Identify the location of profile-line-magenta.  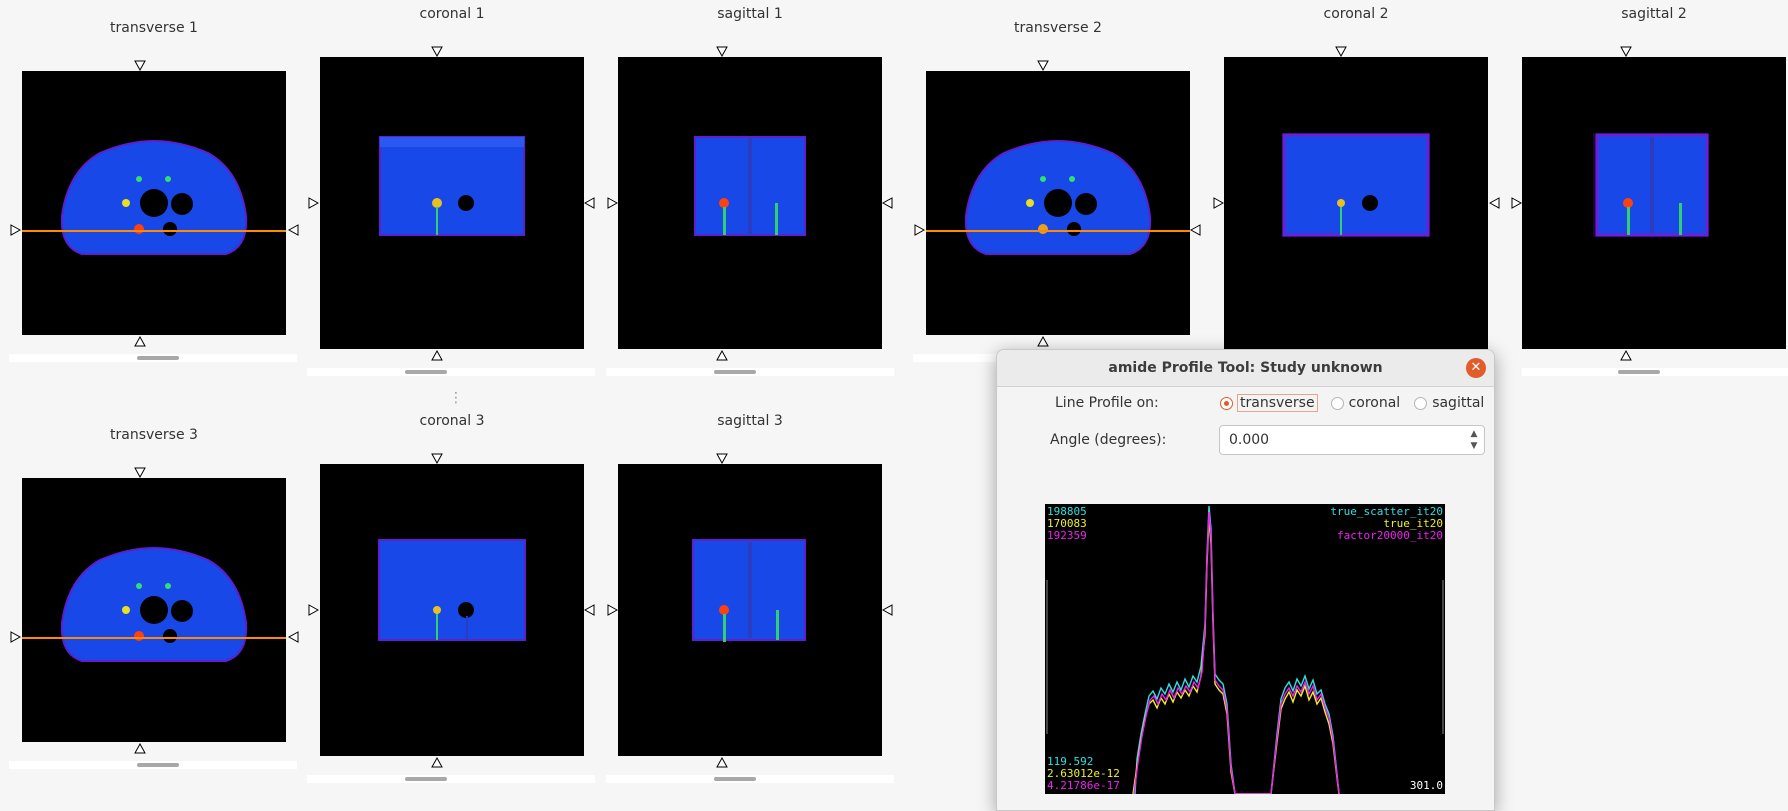
(1236, 652).